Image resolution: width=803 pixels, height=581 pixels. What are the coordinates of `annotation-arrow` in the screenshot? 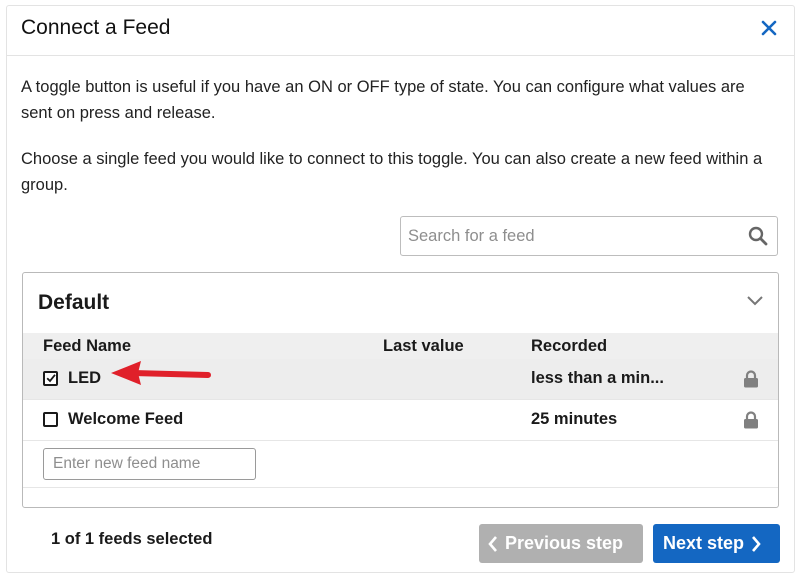 It's located at (161, 373).